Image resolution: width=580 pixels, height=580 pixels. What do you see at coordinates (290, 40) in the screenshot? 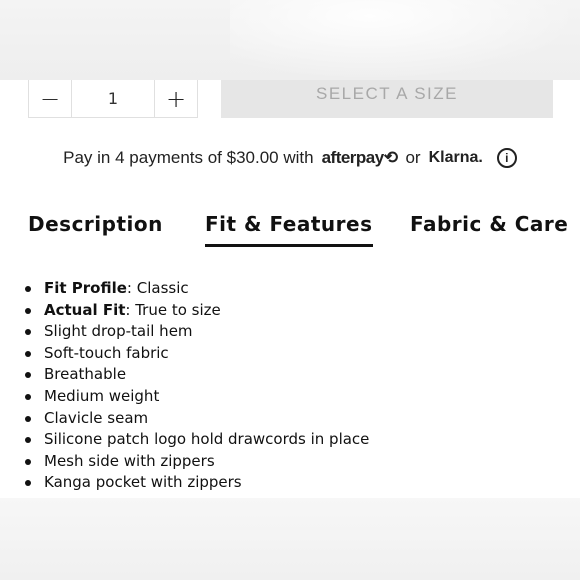
I see `top-blurred-region` at bounding box center [290, 40].